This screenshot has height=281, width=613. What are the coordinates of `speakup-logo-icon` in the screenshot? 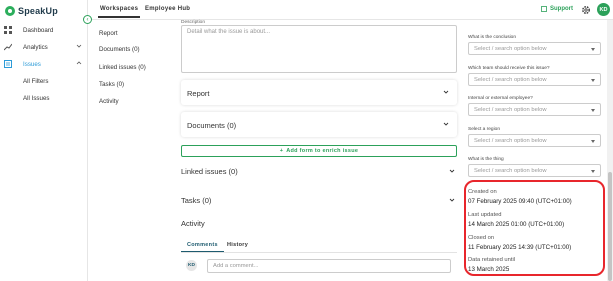 It's located at (10, 11).